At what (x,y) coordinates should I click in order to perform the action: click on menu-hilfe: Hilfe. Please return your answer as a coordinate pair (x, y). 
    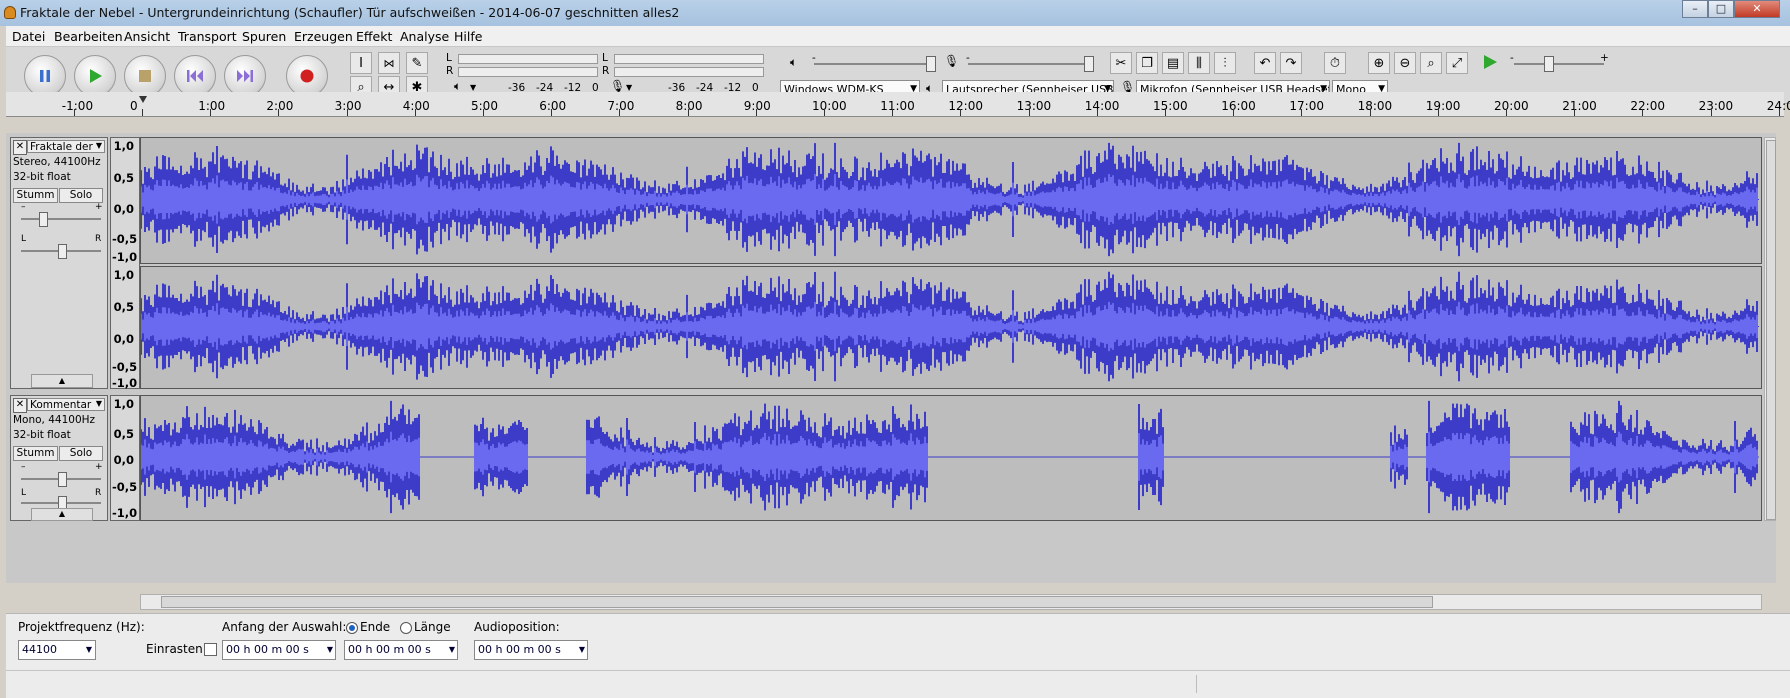
    Looking at the image, I should click on (468, 36).